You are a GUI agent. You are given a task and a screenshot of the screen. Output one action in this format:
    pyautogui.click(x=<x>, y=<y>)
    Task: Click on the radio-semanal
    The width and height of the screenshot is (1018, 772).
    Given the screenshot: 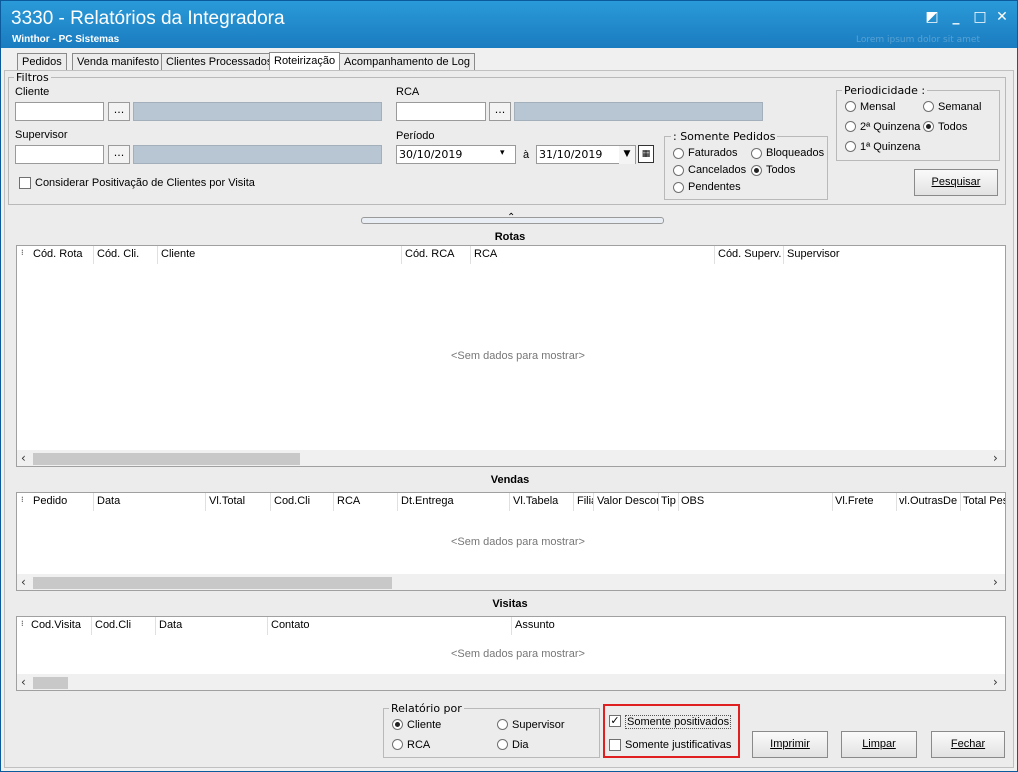 What is the action you would take?
    pyautogui.click(x=928, y=106)
    